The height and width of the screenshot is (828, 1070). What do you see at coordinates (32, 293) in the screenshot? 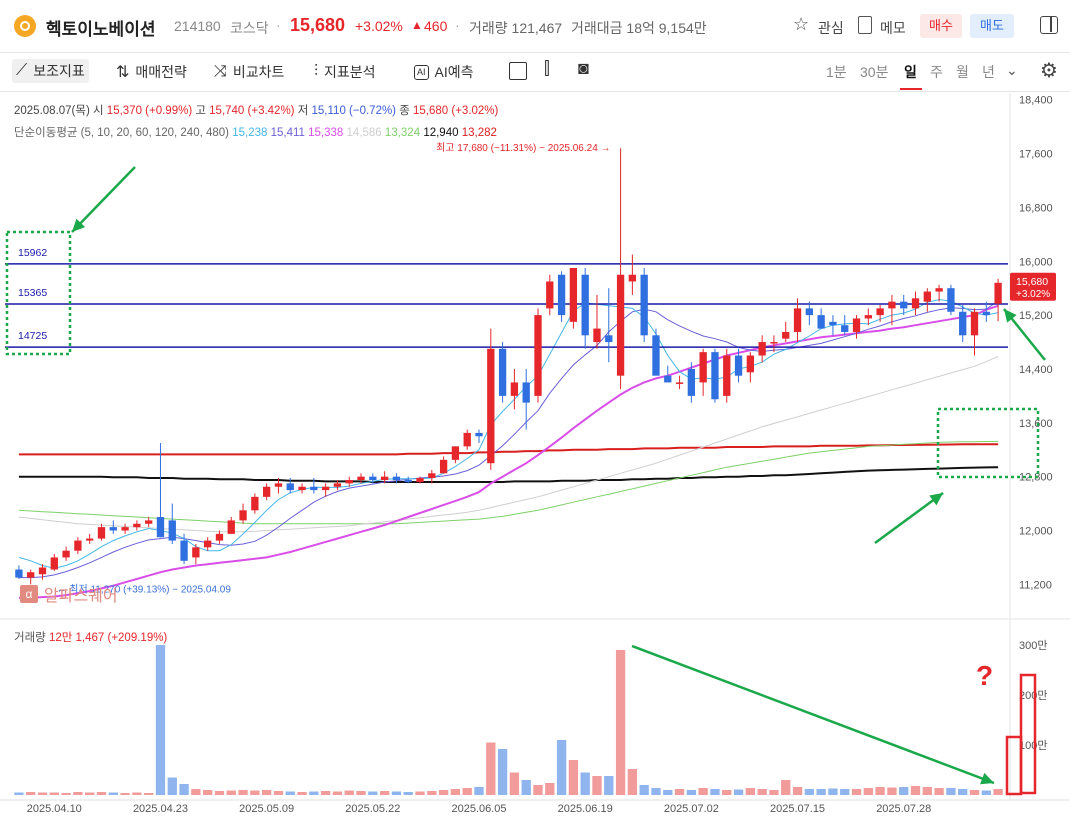
I see `horizontal-line-label: 15365` at bounding box center [32, 293].